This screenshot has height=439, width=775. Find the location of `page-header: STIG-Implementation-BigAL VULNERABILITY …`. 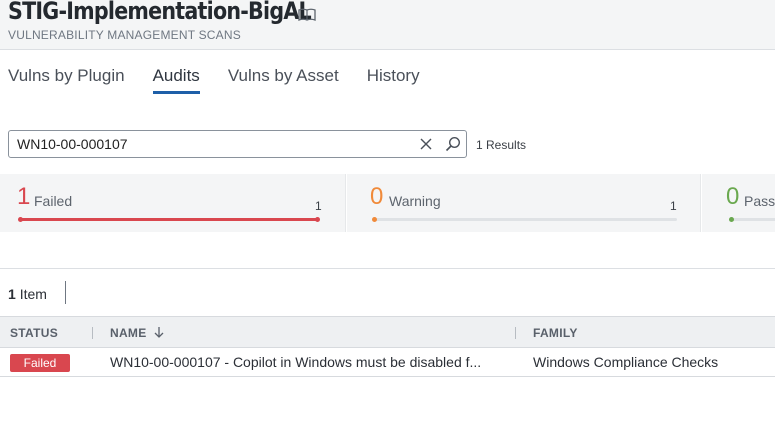

page-header: STIG-Implementation-BigAL VULNERABILITY … is located at coordinates (387, 25).